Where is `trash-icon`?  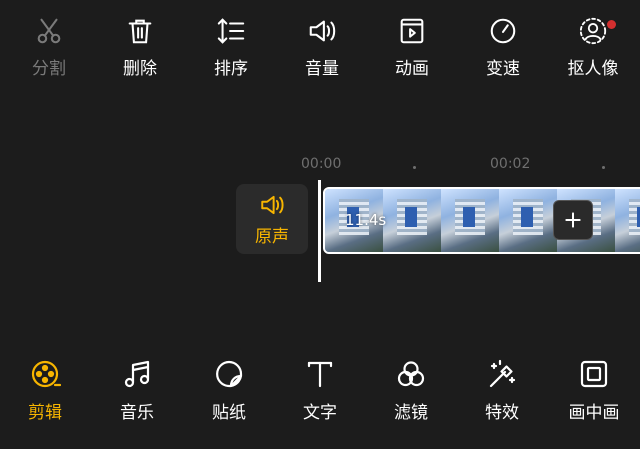
trash-icon is located at coordinates (140, 31).